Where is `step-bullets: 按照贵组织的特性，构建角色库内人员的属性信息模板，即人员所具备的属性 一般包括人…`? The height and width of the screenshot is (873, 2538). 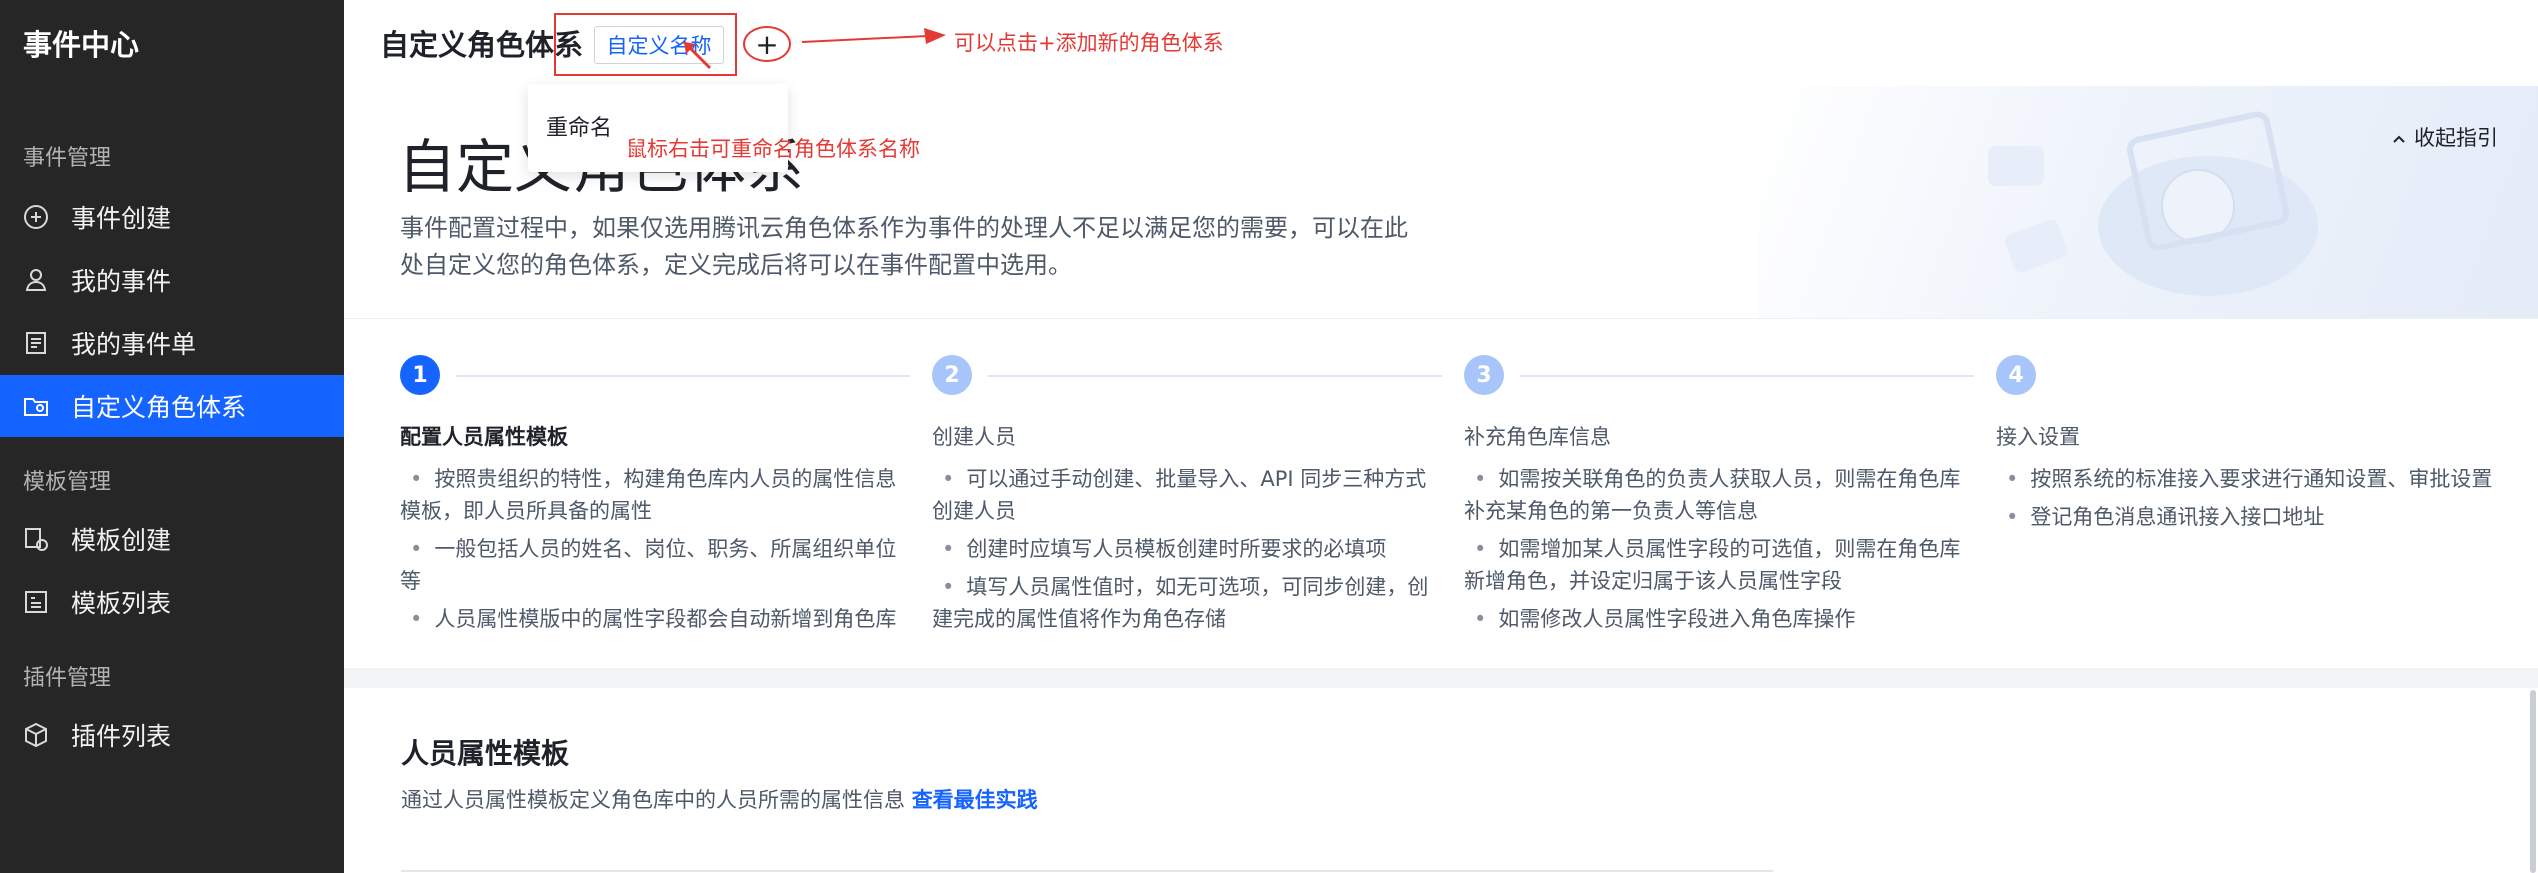
step-bullets: 按照贵组织的特性，构建角色库内人员的属性信息模板，即人员所具备的属性 一般包括人… is located at coordinates (655, 549).